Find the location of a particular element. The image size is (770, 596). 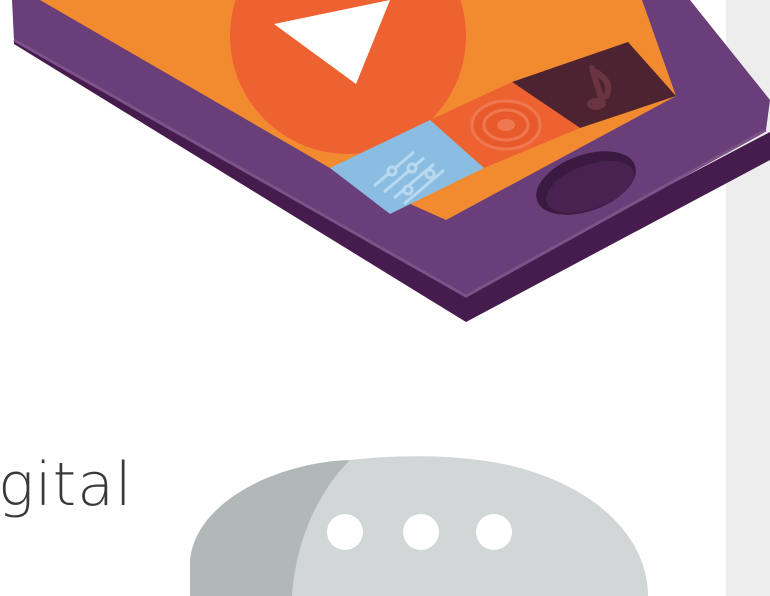

speaker-icon is located at coordinates (506, 125).